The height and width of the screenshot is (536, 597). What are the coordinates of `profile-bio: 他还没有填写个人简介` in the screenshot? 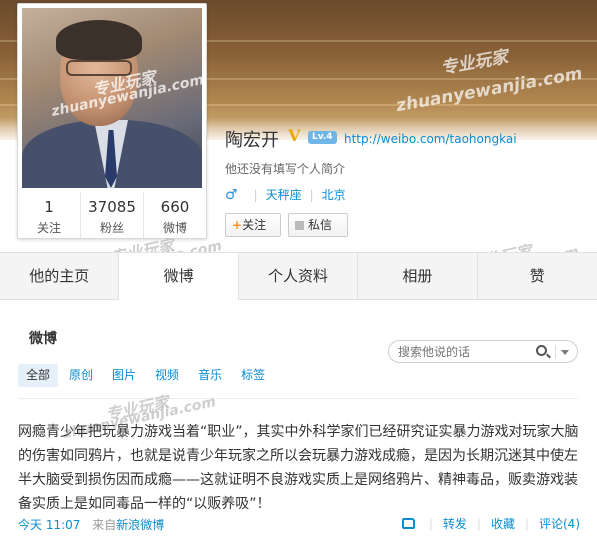 It's located at (285, 169).